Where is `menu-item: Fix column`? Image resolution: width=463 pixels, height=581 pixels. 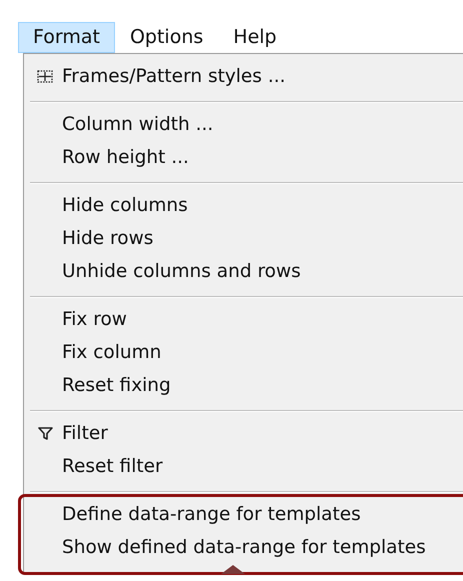 menu-item: Fix column is located at coordinates (243, 352).